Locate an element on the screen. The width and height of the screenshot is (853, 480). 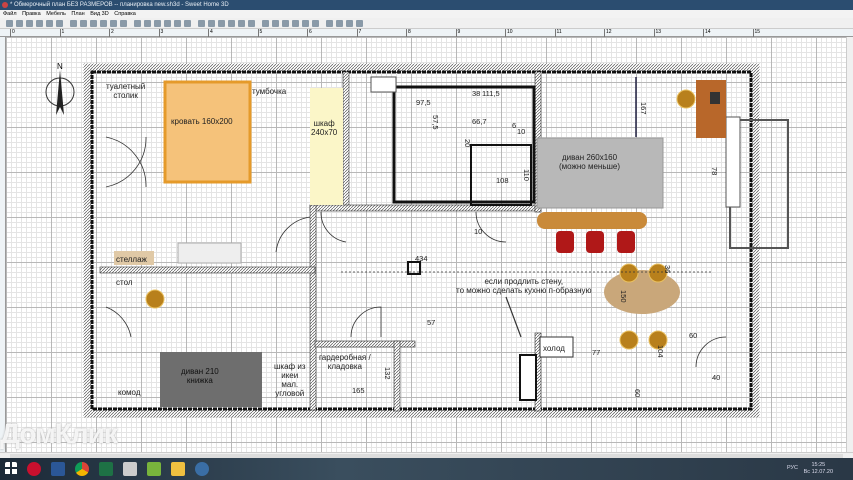
vertical-scrollbar is located at coordinates (849, 244).